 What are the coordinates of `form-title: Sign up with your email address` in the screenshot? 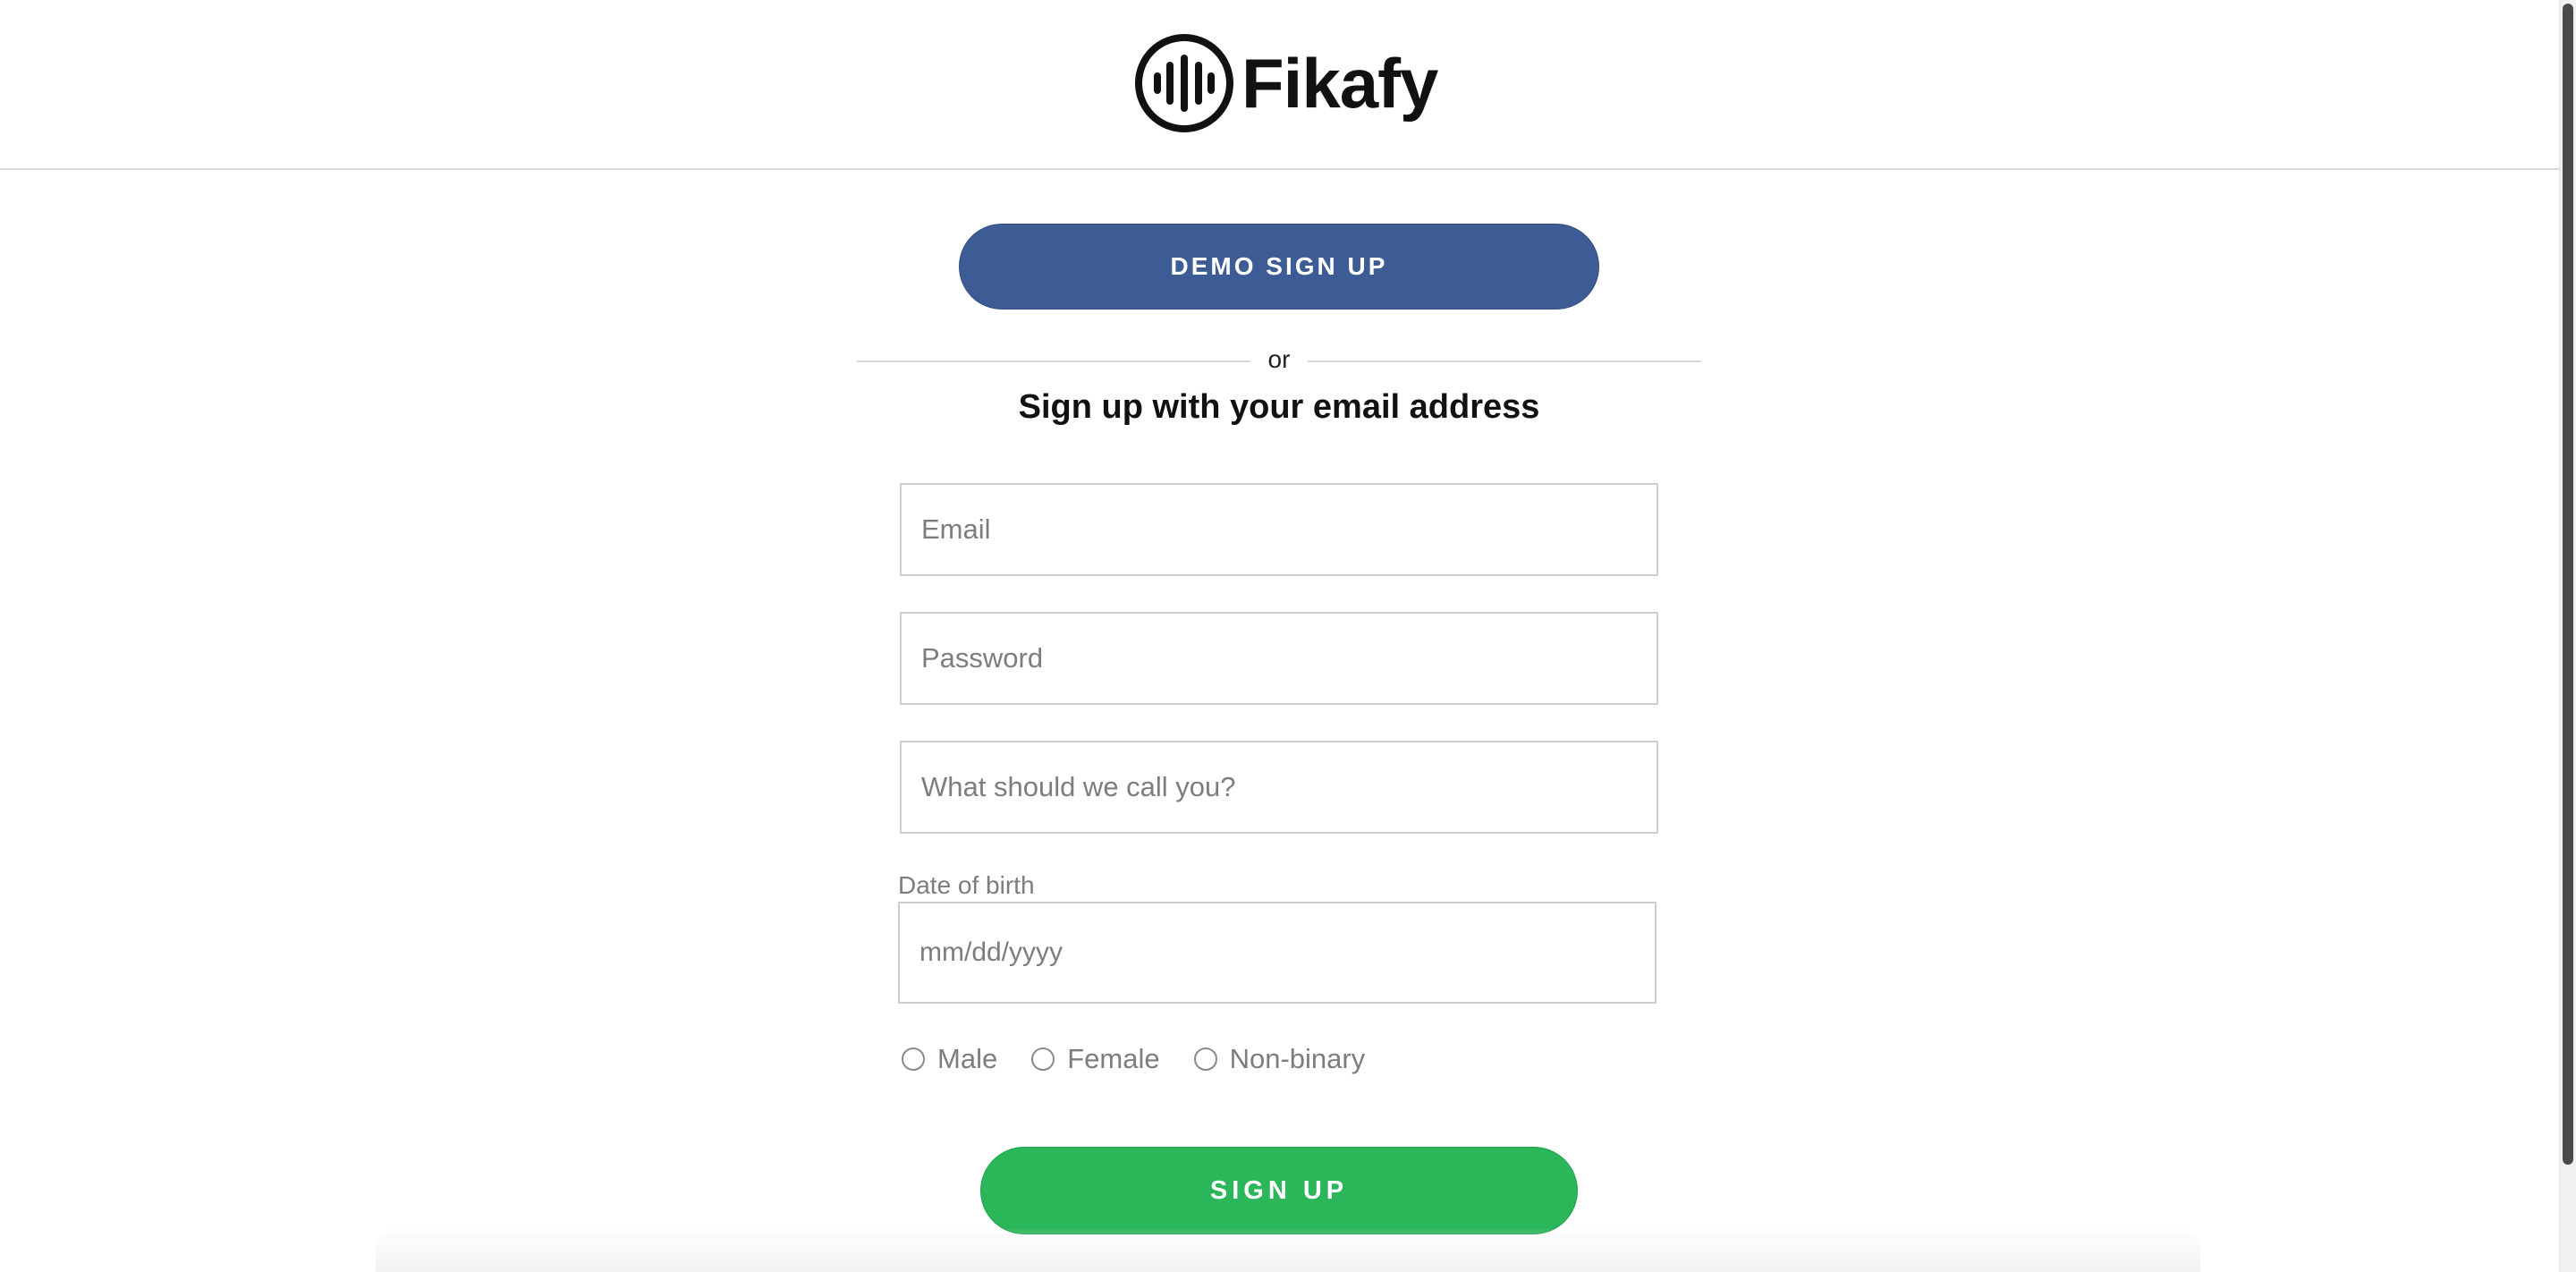 It's located at (1279, 407).